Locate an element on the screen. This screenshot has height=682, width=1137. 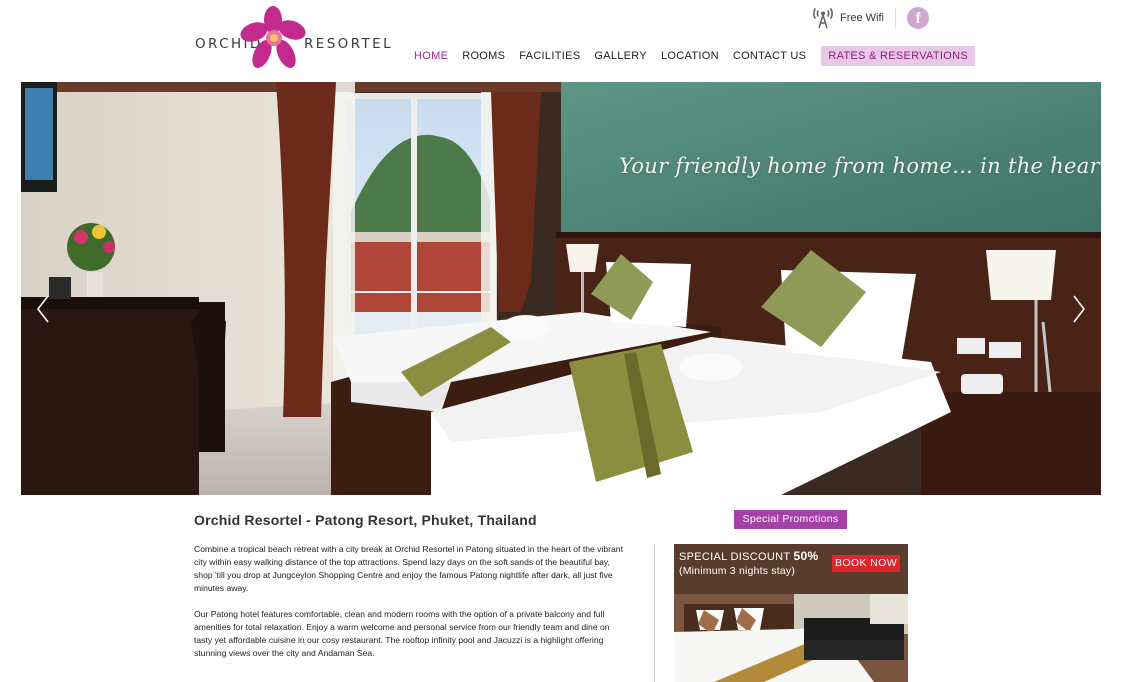
nav-gallery: GALLERY is located at coordinates (620, 56).